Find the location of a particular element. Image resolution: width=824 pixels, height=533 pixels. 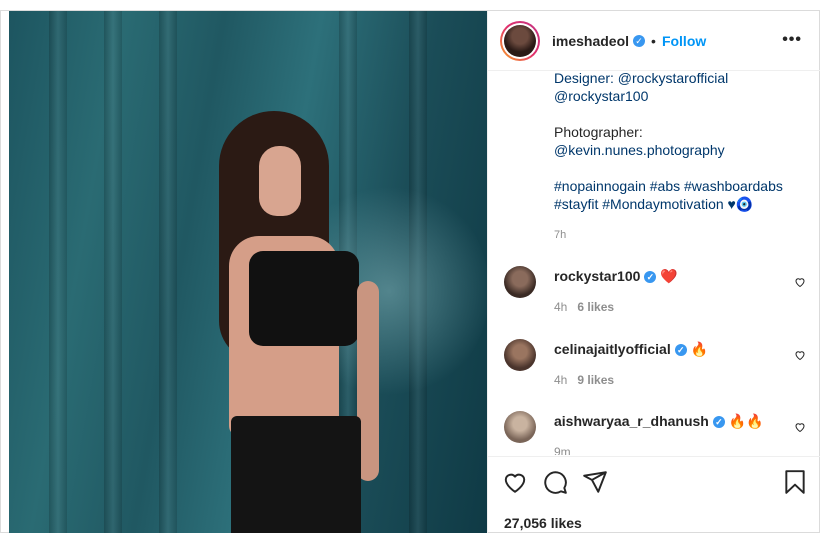

caption-designer-handle: @rockystar100 is located at coordinates (679, 96).